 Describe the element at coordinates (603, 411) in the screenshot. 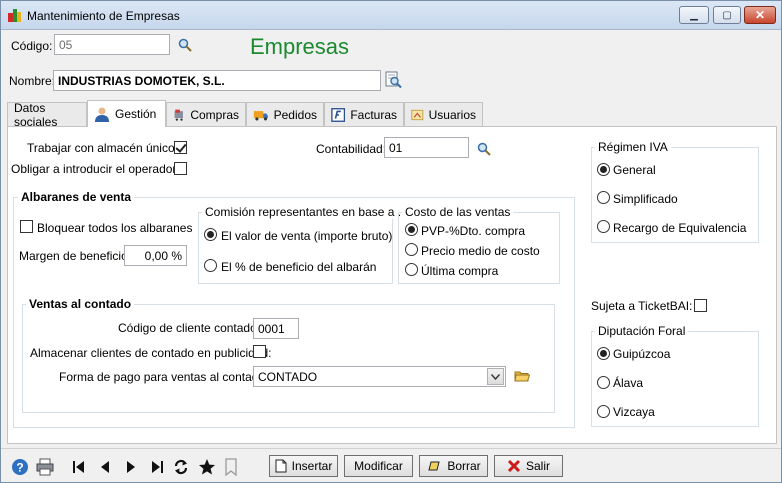

I see `diputacion-radio-vizcaya` at that location.